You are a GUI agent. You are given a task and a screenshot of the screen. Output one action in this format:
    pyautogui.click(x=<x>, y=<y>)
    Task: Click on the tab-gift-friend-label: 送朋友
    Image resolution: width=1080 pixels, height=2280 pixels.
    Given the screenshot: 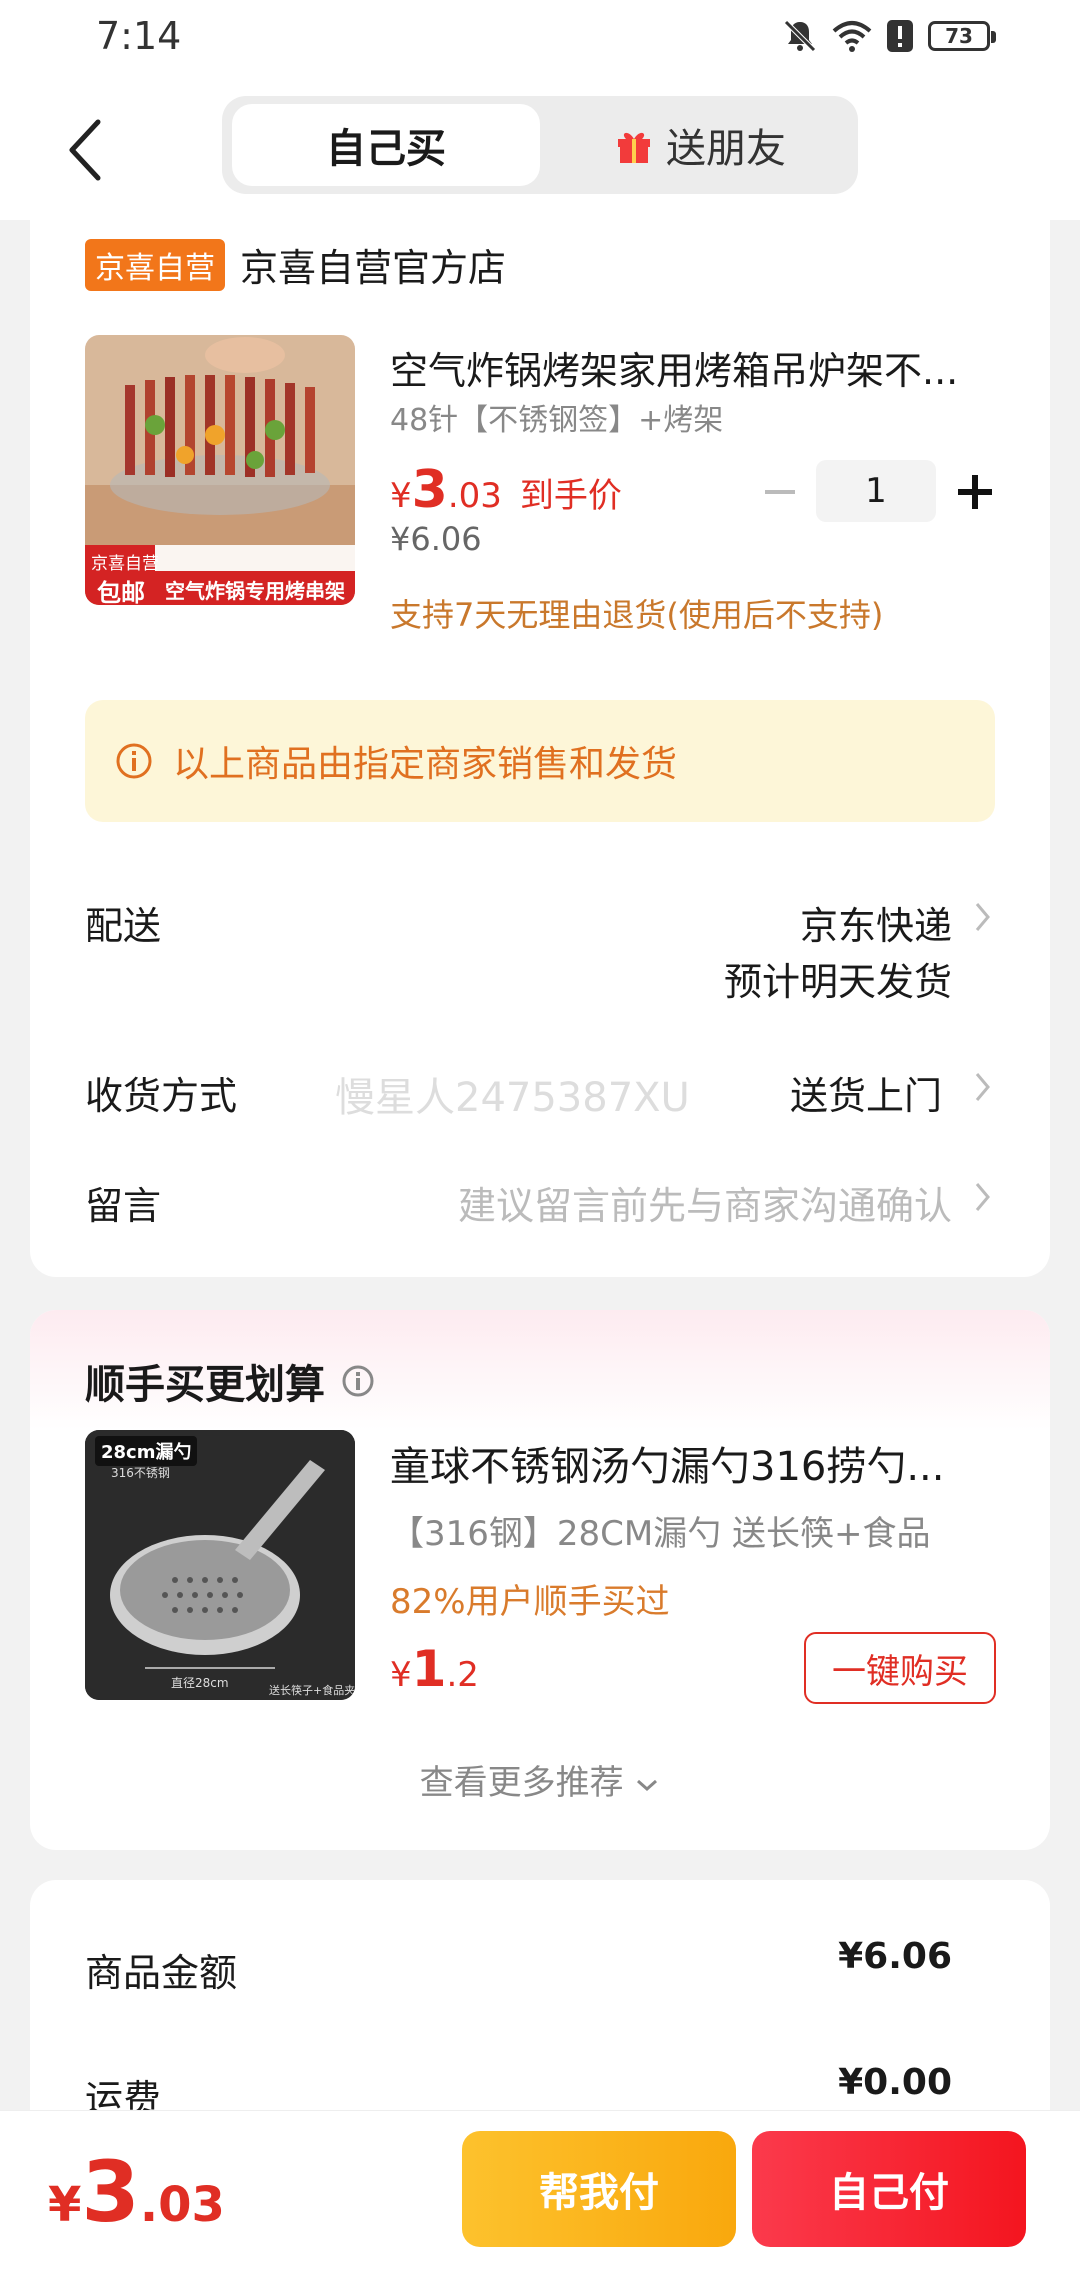 What is the action you would take?
    pyautogui.click(x=726, y=149)
    